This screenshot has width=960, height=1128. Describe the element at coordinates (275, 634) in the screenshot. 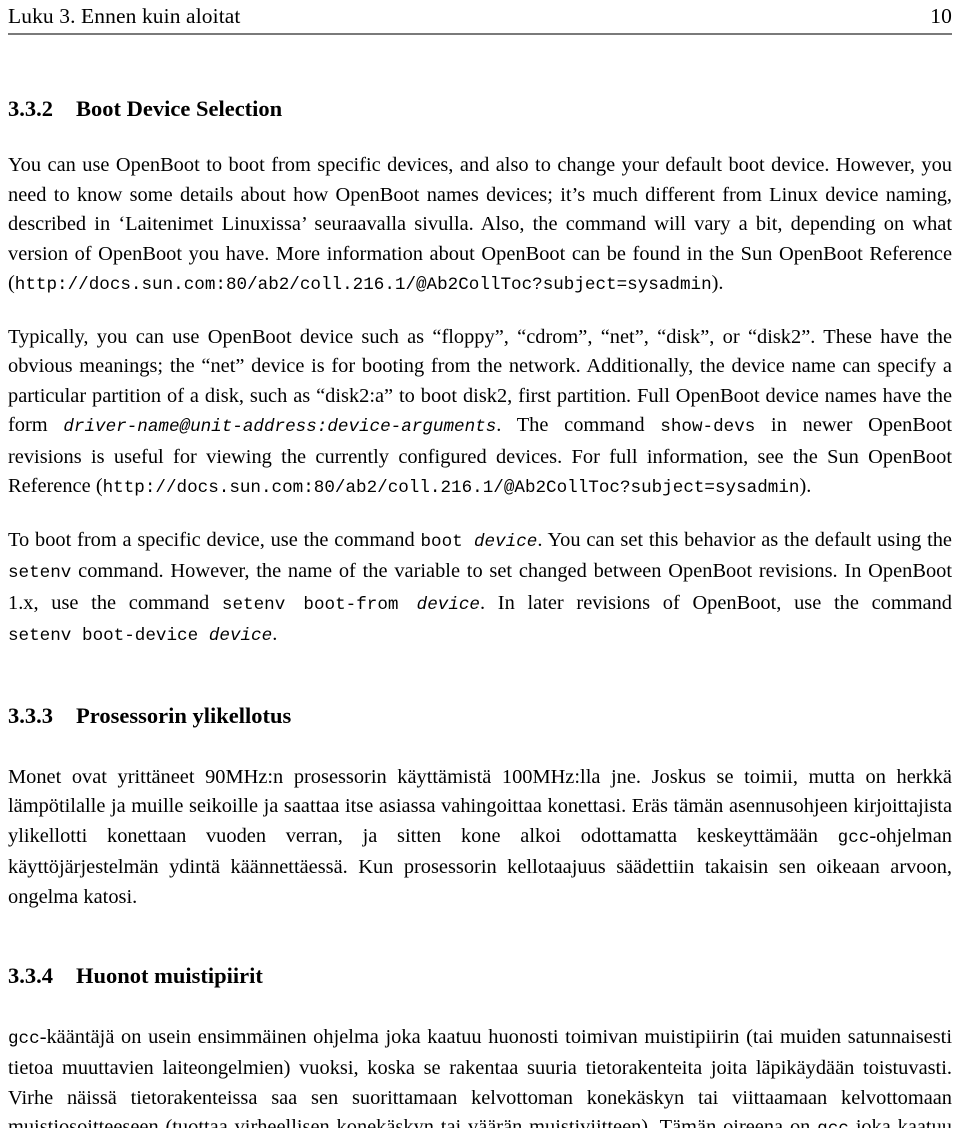

I see `paragraph-text-tail: .` at that location.